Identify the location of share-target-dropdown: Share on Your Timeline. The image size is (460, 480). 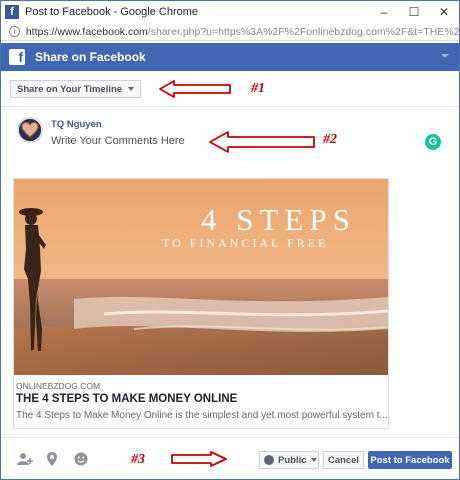
(76, 89).